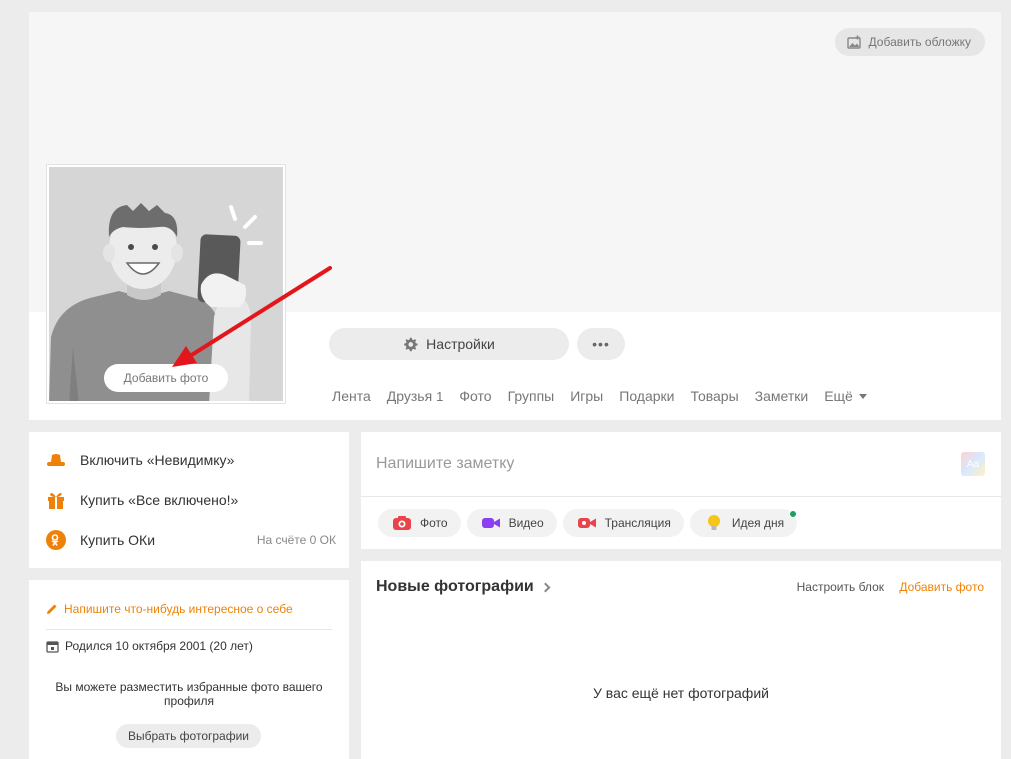 The width and height of the screenshot is (1011, 759). Describe the element at coordinates (656, 464) in the screenshot. I see `note-input` at that location.